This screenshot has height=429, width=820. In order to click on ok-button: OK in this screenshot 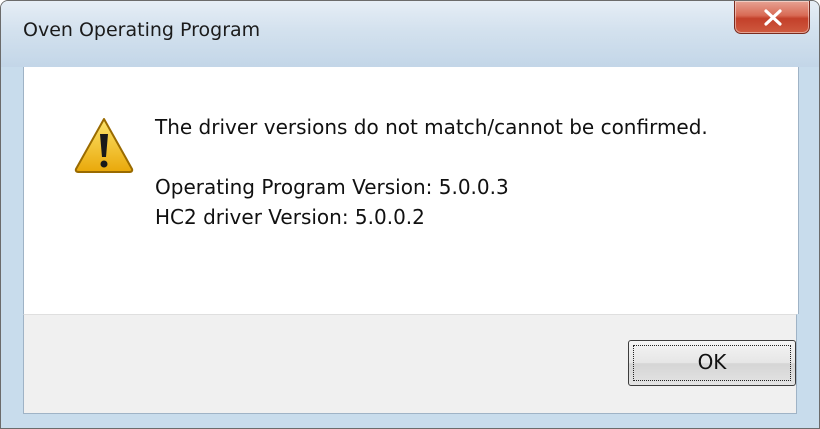, I will do `click(712, 363)`.